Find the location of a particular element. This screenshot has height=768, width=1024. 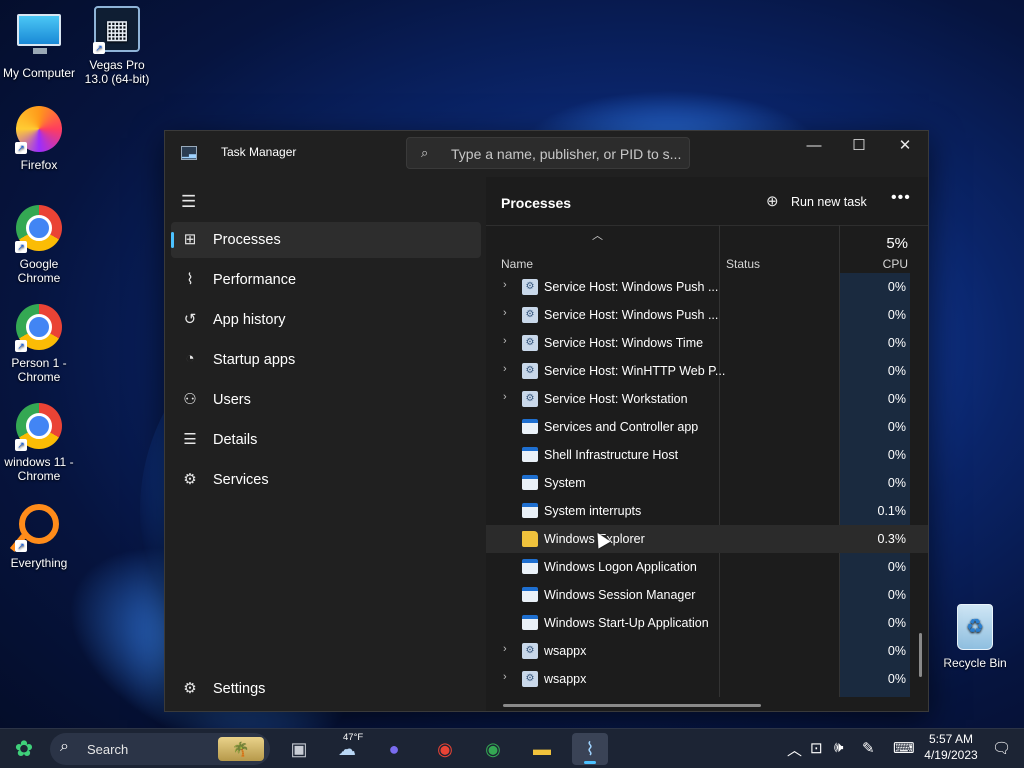

search-box: ⌕ is located at coordinates (548, 153).